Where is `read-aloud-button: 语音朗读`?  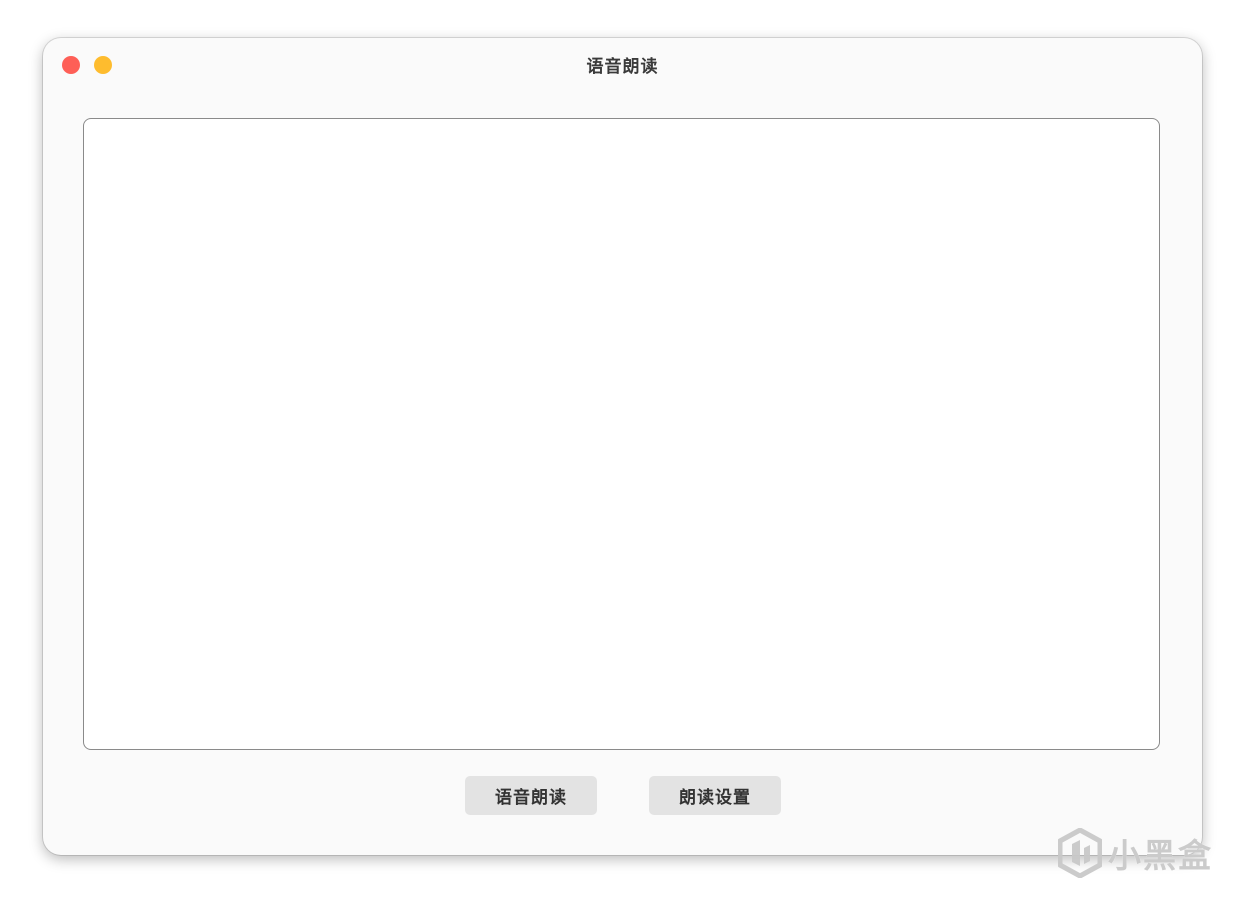
read-aloud-button: 语音朗读 is located at coordinates (531, 795).